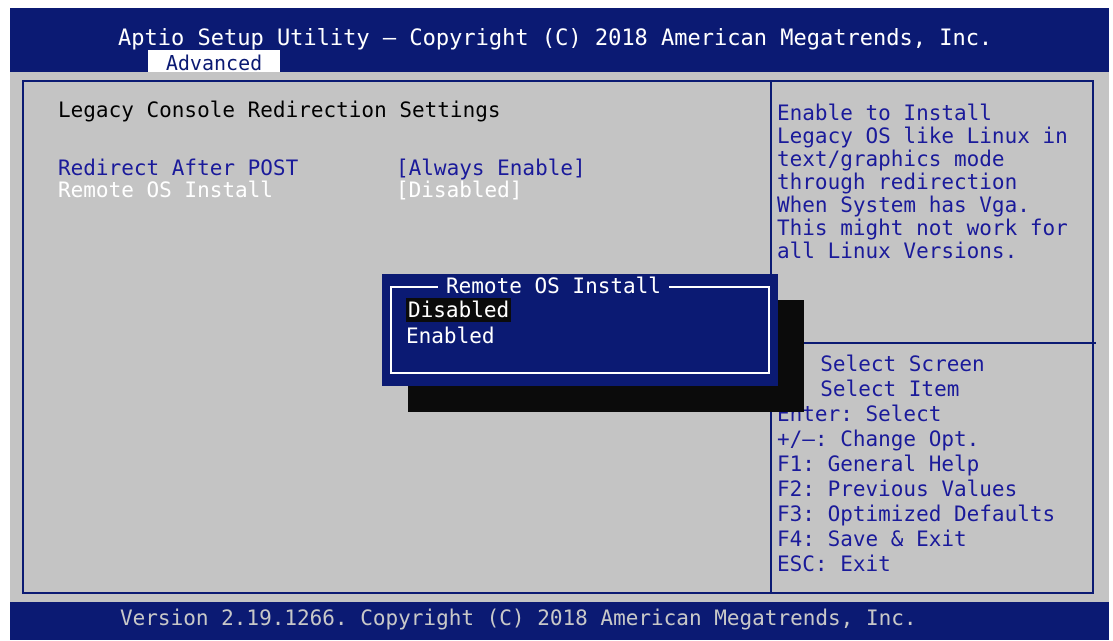 The height and width of the screenshot is (641, 1113). I want to click on key-change-opt: +/–: Change Opt., so click(878, 439).